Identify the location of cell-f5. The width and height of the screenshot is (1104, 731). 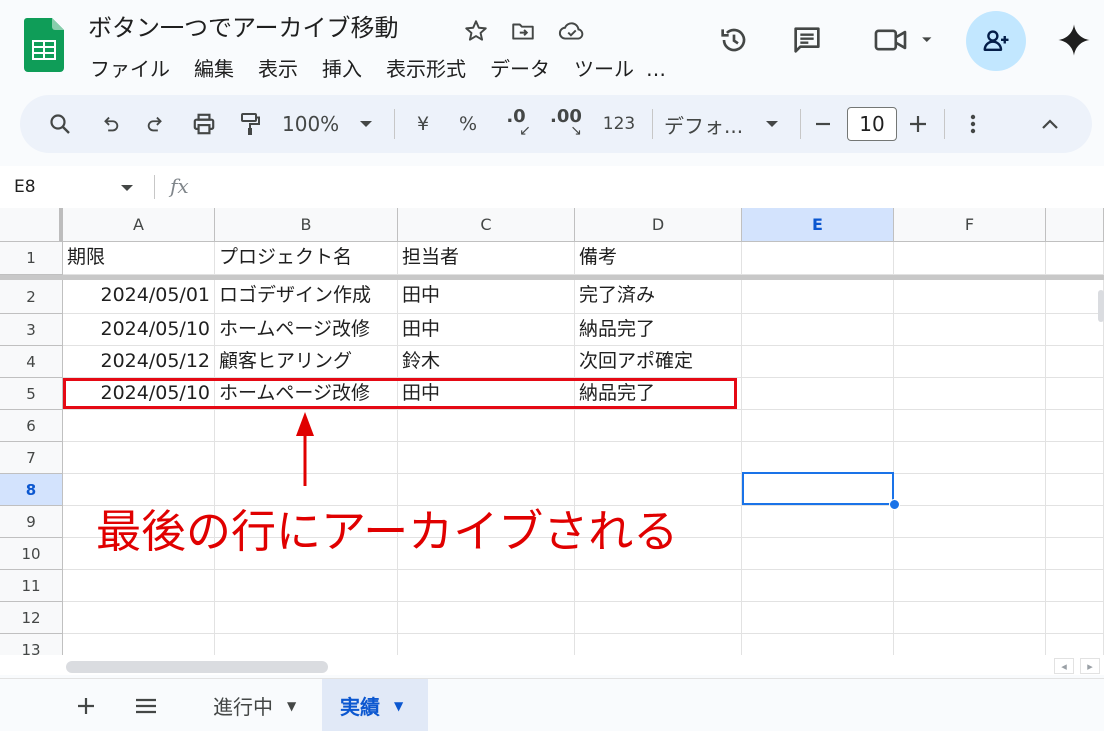
(970, 394).